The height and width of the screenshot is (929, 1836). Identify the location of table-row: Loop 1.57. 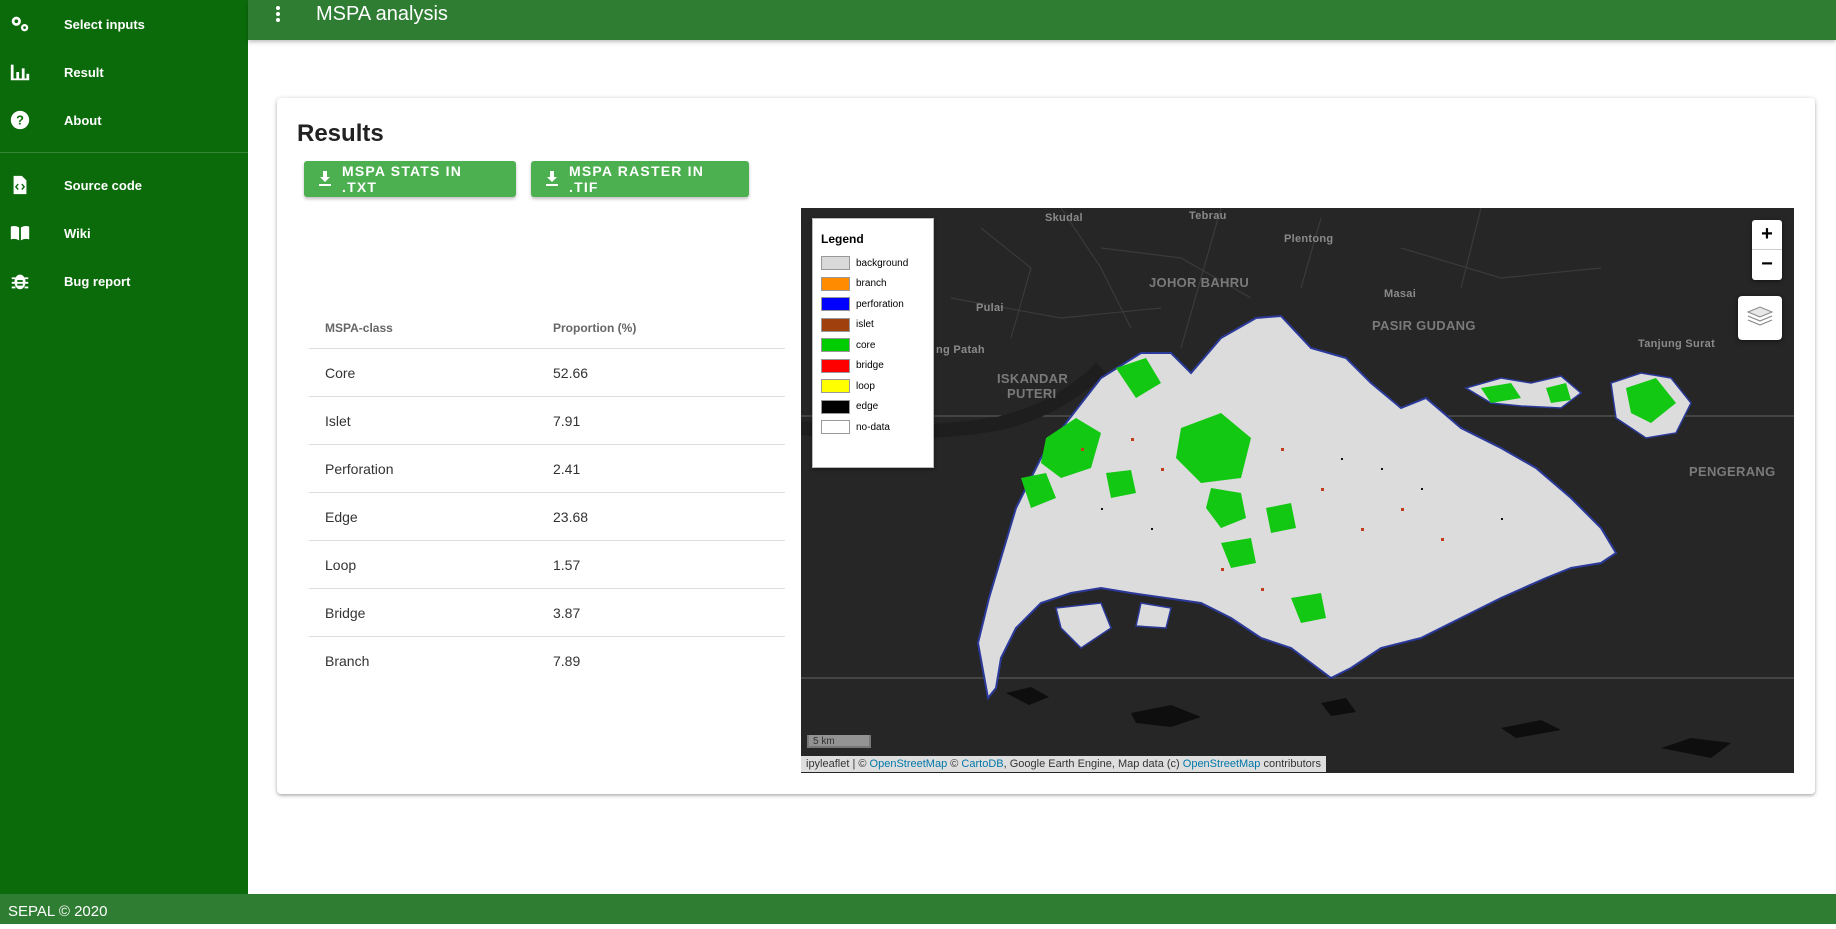
(547, 565).